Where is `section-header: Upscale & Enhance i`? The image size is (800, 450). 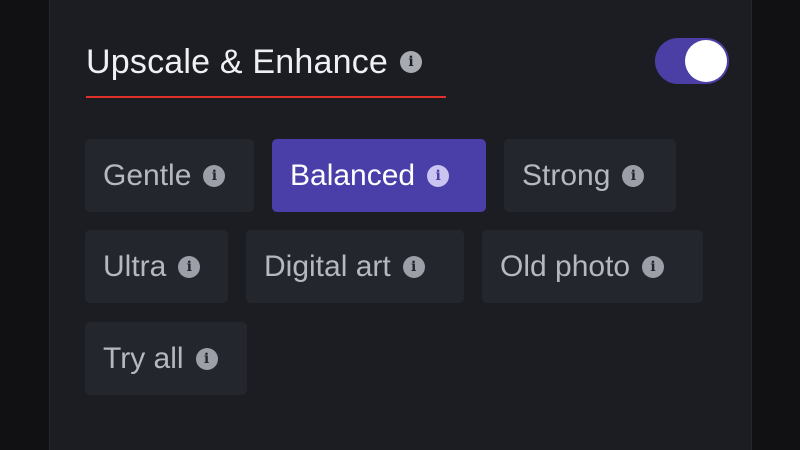 section-header: Upscale & Enhance i is located at coordinates (254, 62).